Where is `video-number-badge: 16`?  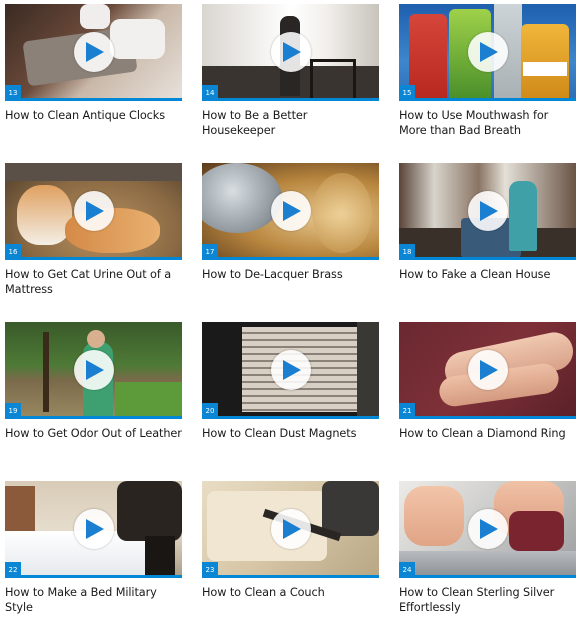 video-number-badge: 16 is located at coordinates (13, 252).